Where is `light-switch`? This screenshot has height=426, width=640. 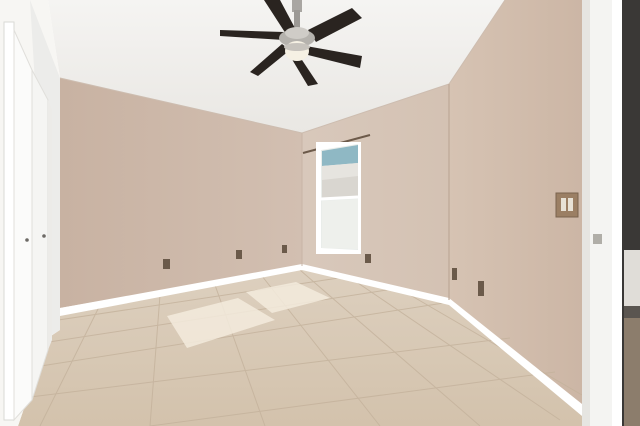
light-switch is located at coordinates (567, 205).